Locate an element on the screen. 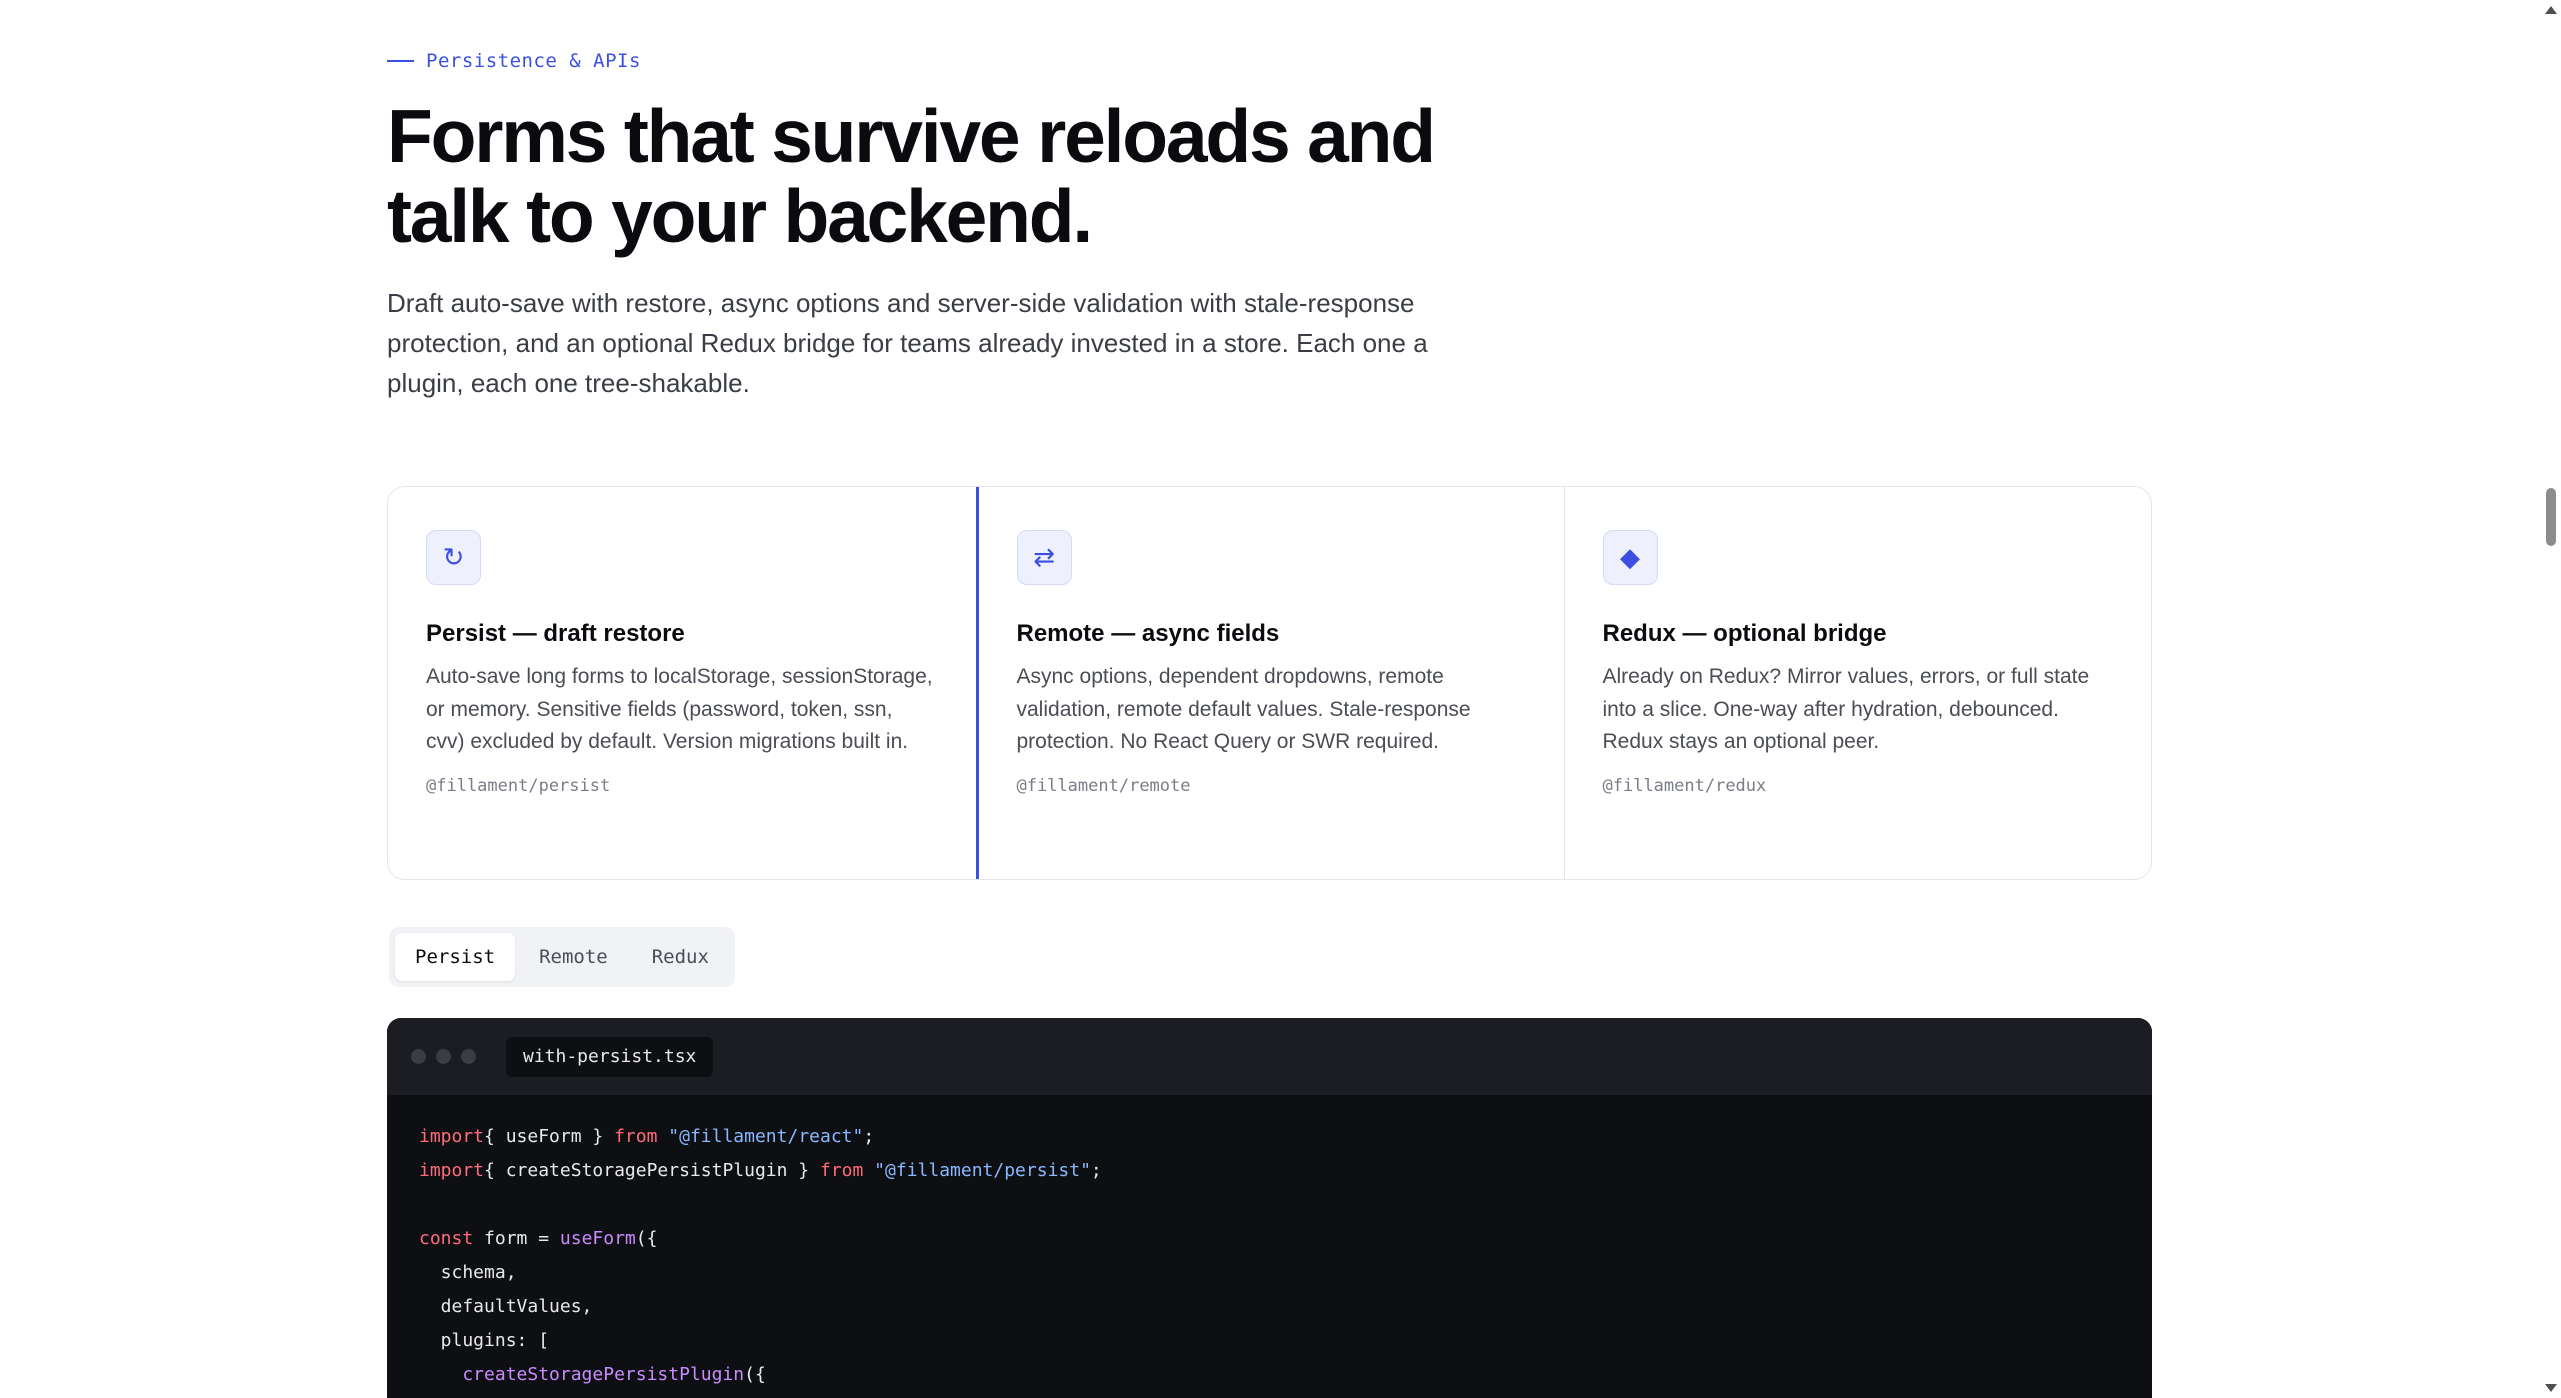 Image resolution: width=2561 pixels, height=1398 pixels. code-tabs: Persist Remote Redux is located at coordinates (562, 957).